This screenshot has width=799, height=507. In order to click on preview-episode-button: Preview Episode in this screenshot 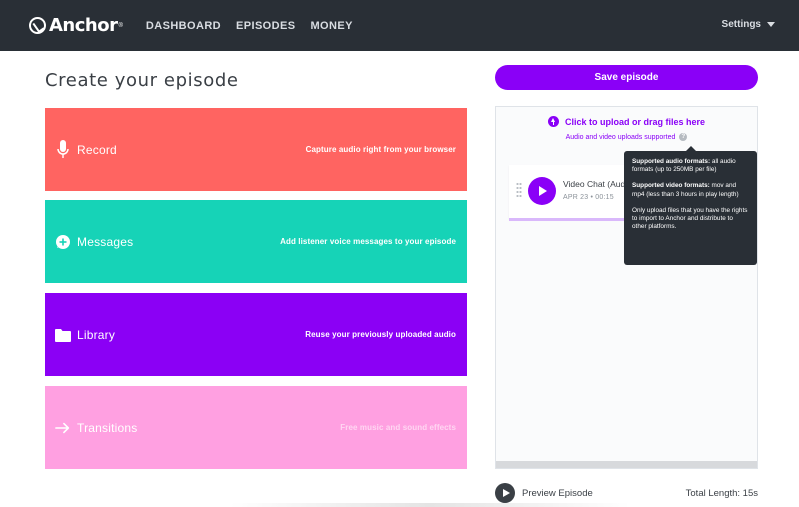, I will do `click(544, 493)`.